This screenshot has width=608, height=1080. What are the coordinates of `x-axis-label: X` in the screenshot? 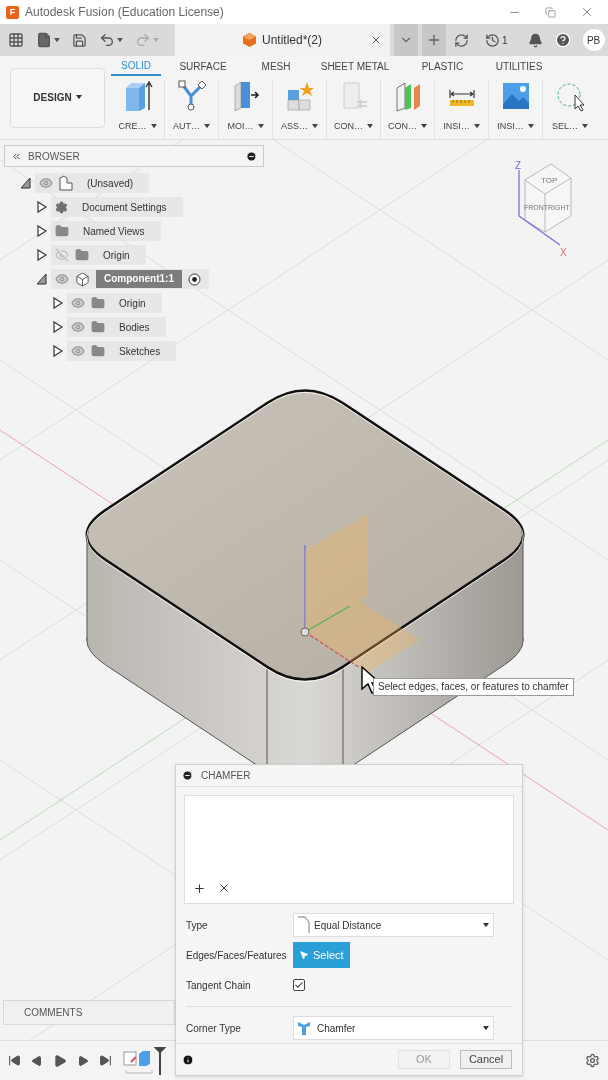 It's located at (563, 252).